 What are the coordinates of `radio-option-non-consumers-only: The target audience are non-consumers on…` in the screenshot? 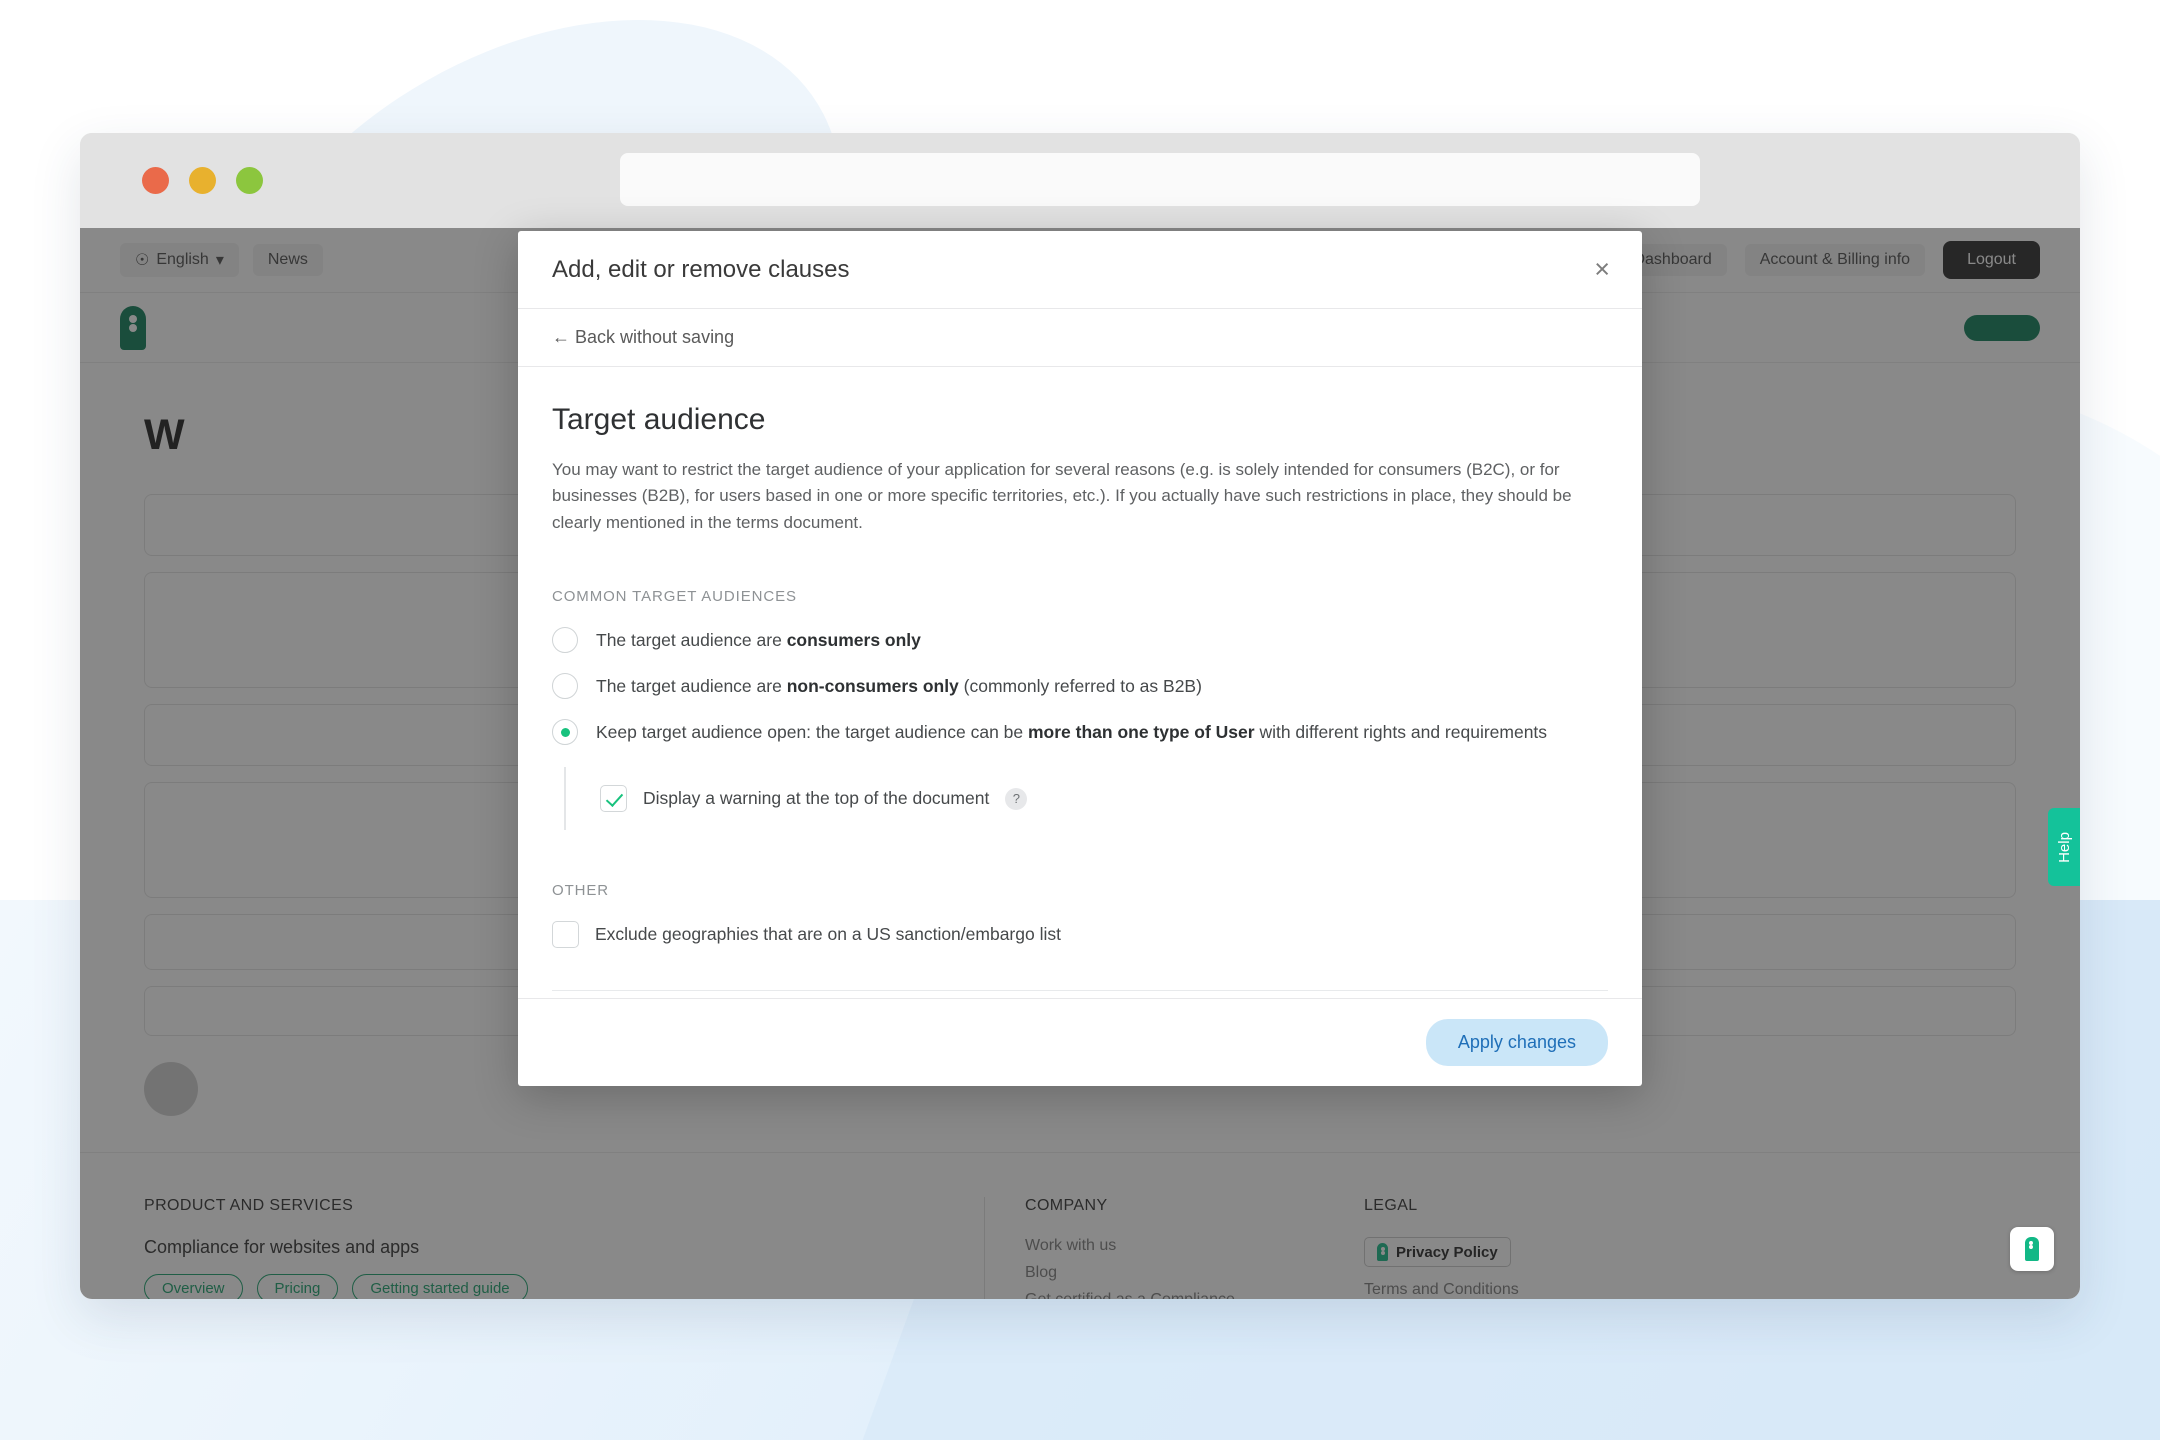 It's located at (1080, 686).